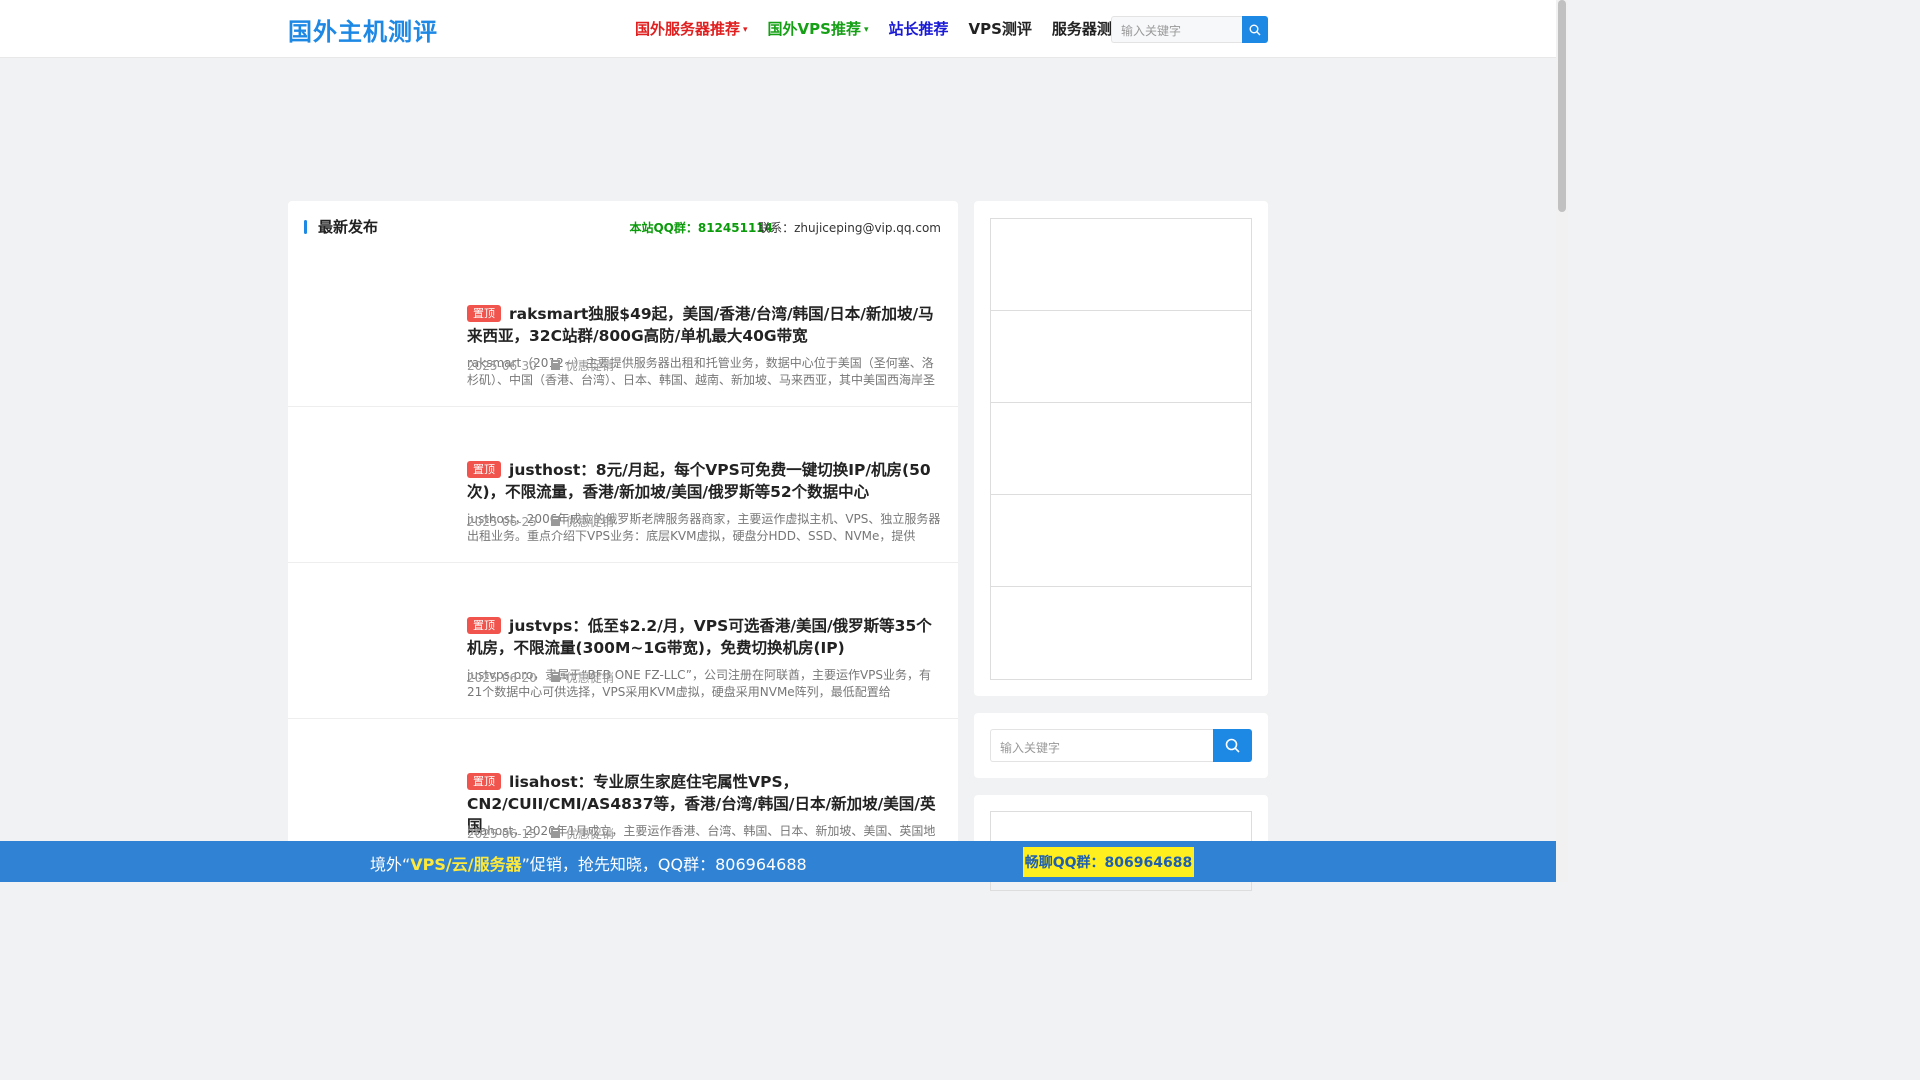 The height and width of the screenshot is (1080, 1920). What do you see at coordinates (701, 228) in the screenshot?
I see `site-qq-group: 本站QQ群：812451114` at bounding box center [701, 228].